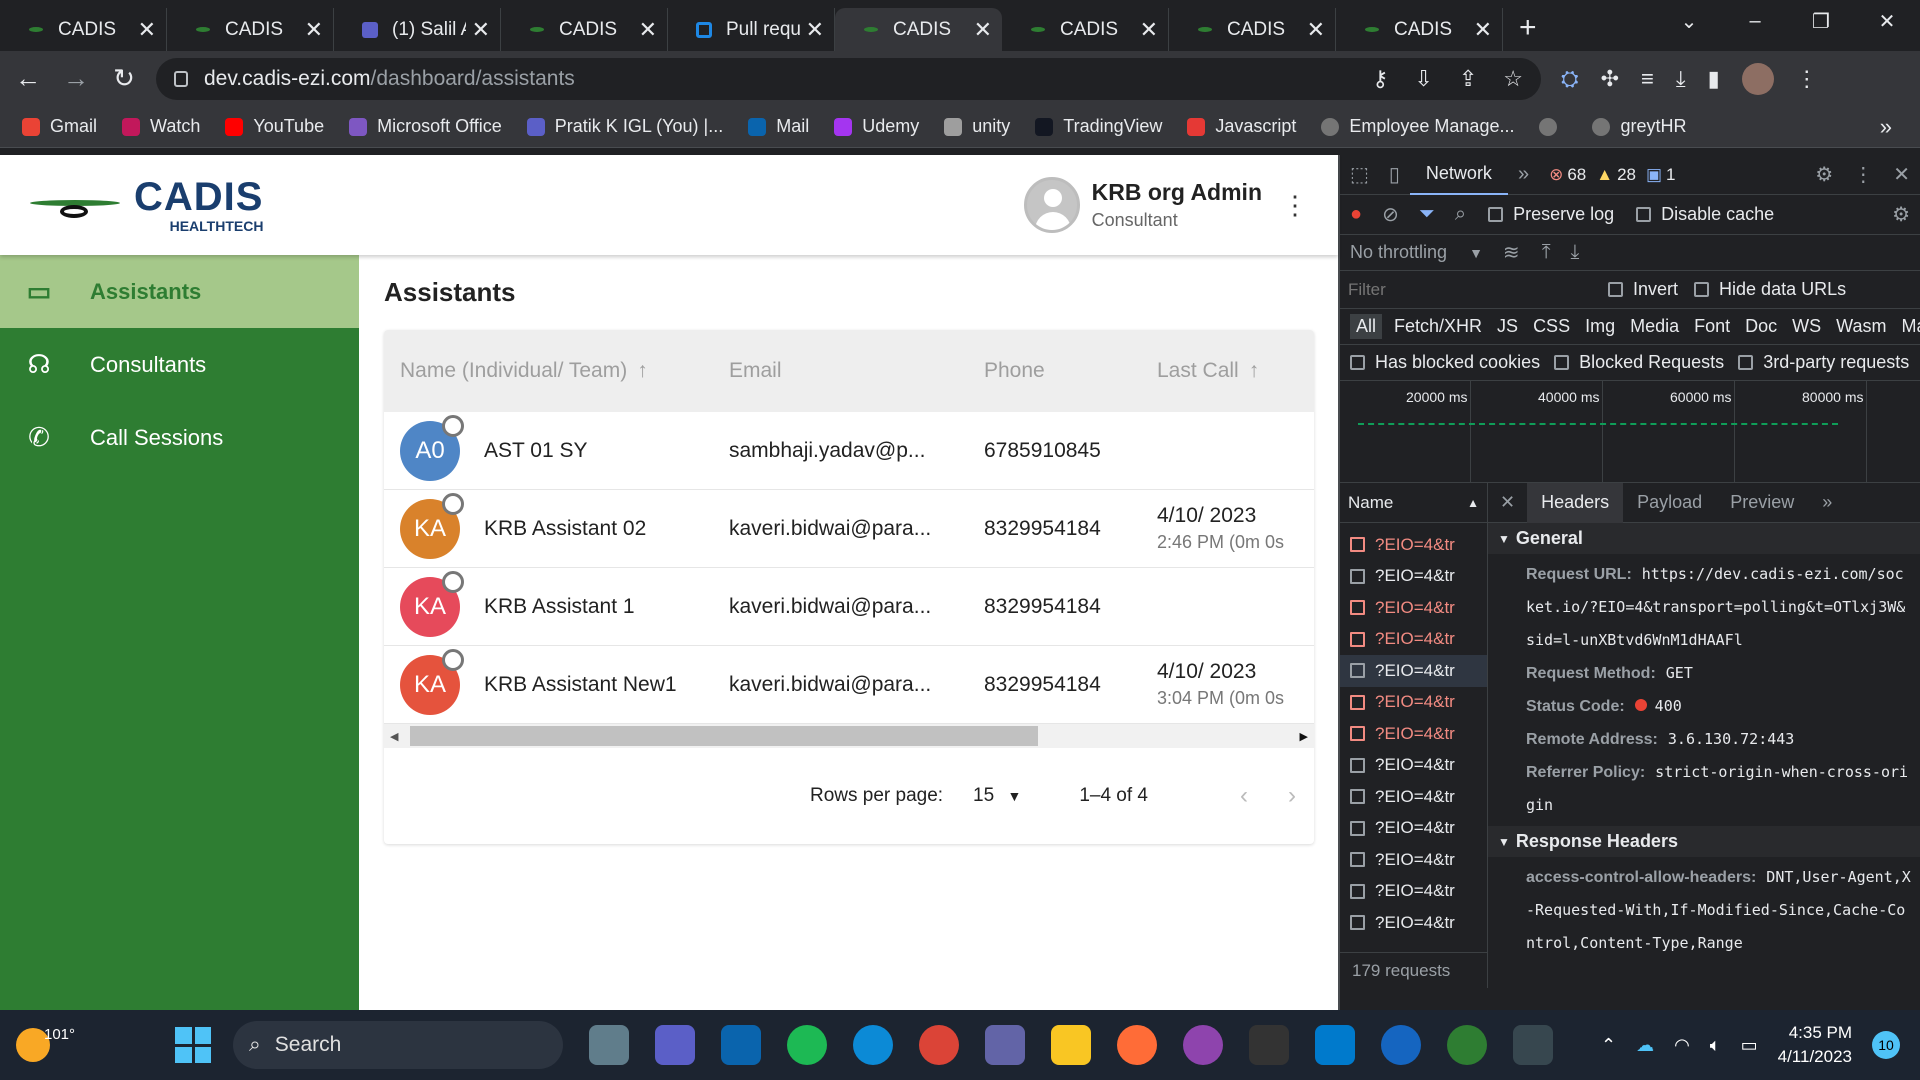  What do you see at coordinates (1630, 432) in the screenshot?
I see `network-timeline: 20000 ms 40000 ms 60000 ms 80000 ms` at bounding box center [1630, 432].